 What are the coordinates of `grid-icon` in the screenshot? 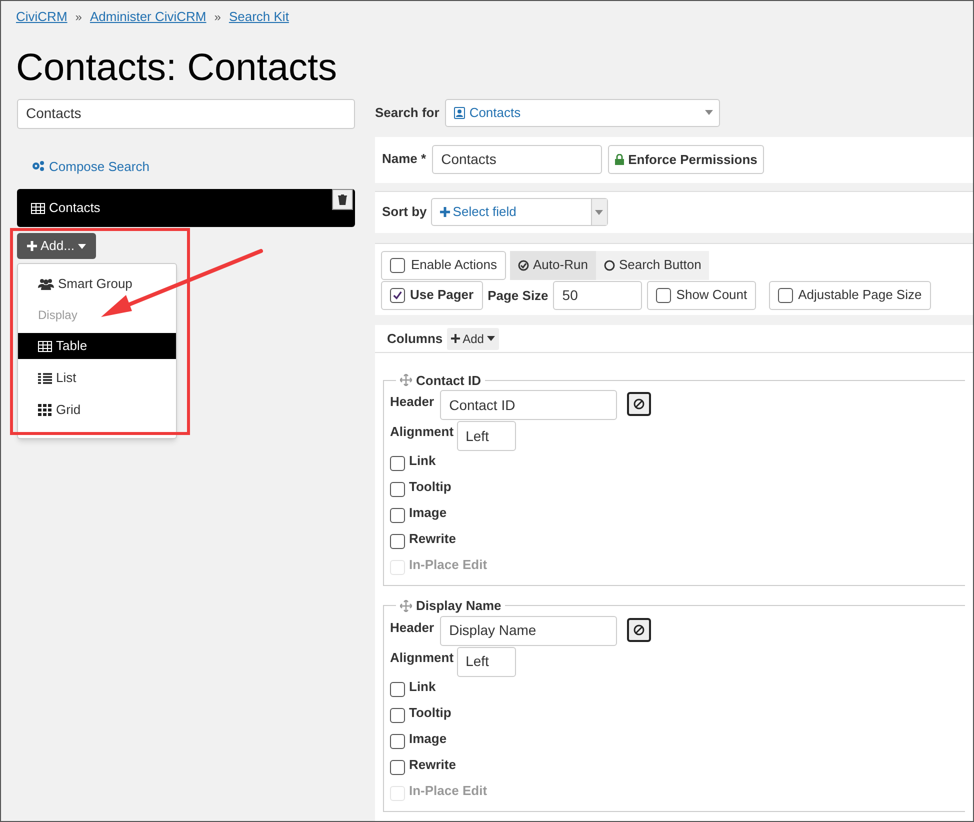 It's located at (45, 410).